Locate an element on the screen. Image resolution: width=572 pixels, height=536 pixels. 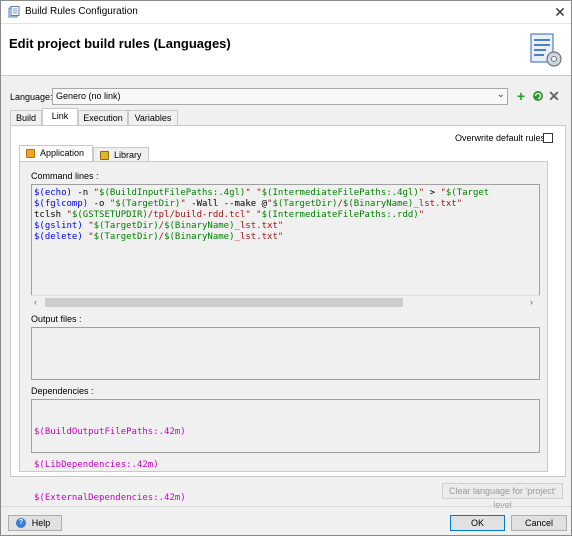
settings-document-icon is located at coordinates (546, 50).